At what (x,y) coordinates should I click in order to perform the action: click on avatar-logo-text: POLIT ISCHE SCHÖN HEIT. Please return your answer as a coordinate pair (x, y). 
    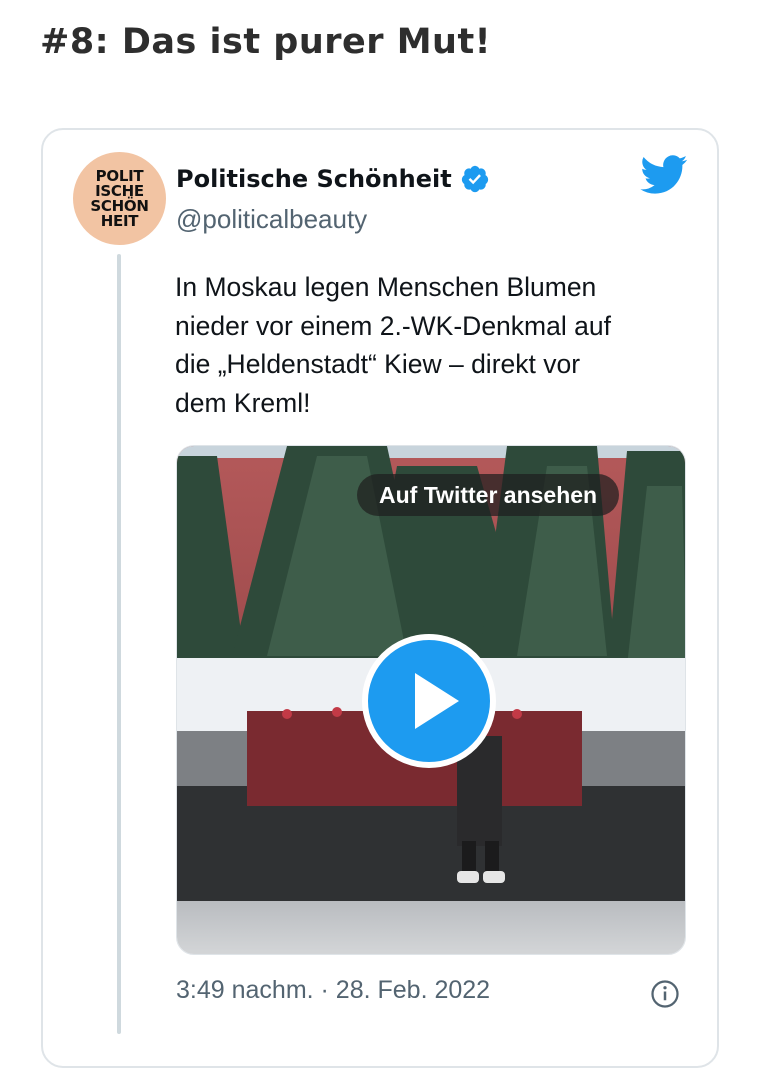
    Looking at the image, I should click on (119, 198).